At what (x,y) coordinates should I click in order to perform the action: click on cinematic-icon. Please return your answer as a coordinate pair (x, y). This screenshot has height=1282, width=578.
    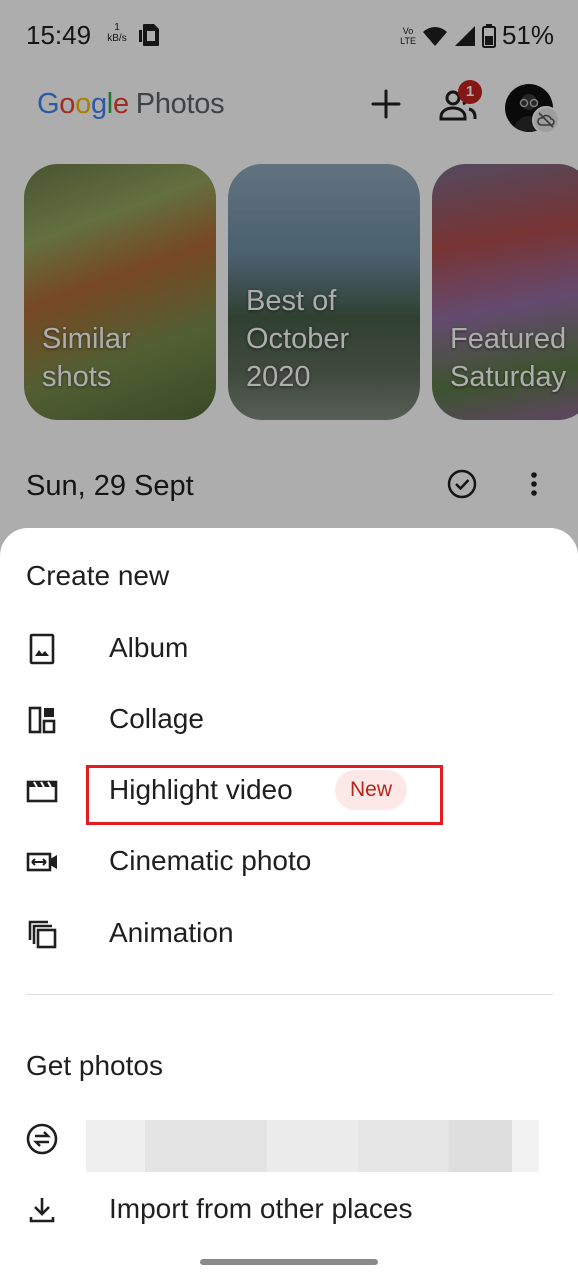
    Looking at the image, I should click on (41, 862).